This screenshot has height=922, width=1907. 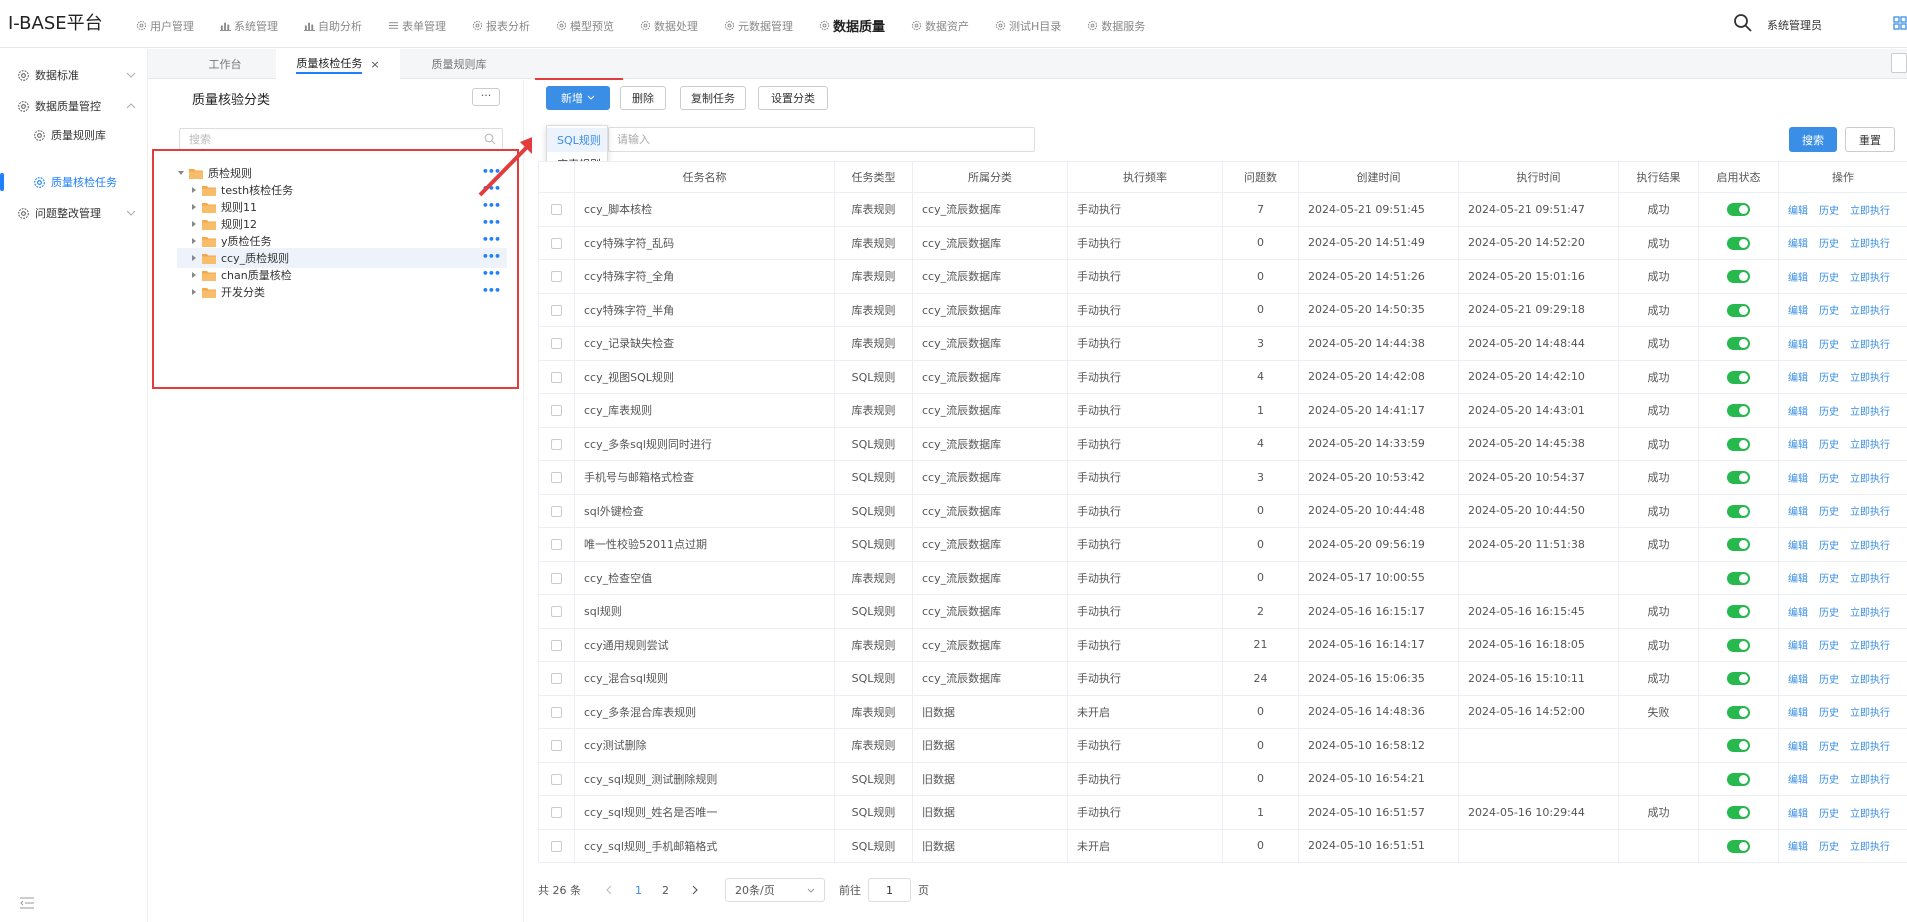 What do you see at coordinates (1743, 23) in the screenshot?
I see `search-icon` at bounding box center [1743, 23].